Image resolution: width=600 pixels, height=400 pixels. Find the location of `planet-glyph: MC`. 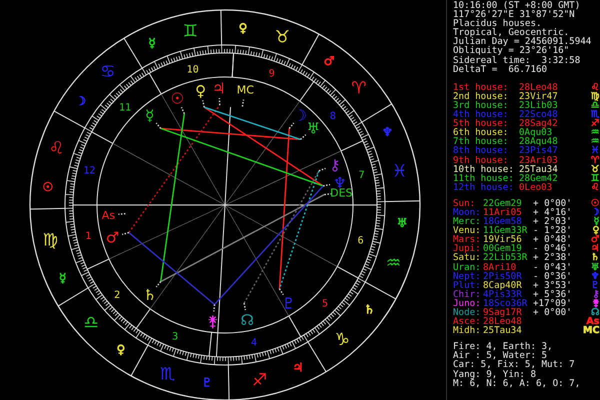

planet-glyph: MC is located at coordinates (245, 90).